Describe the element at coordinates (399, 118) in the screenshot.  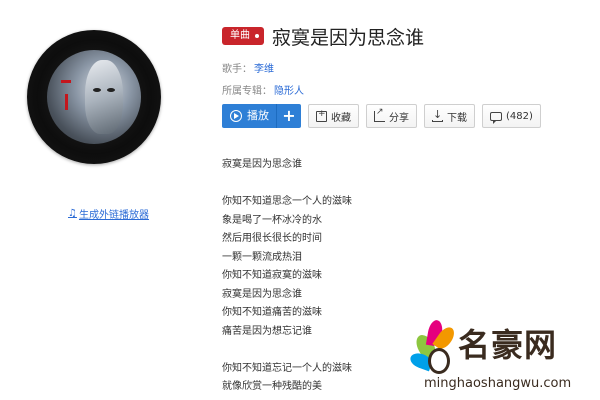
I see `share-label: 分享` at that location.